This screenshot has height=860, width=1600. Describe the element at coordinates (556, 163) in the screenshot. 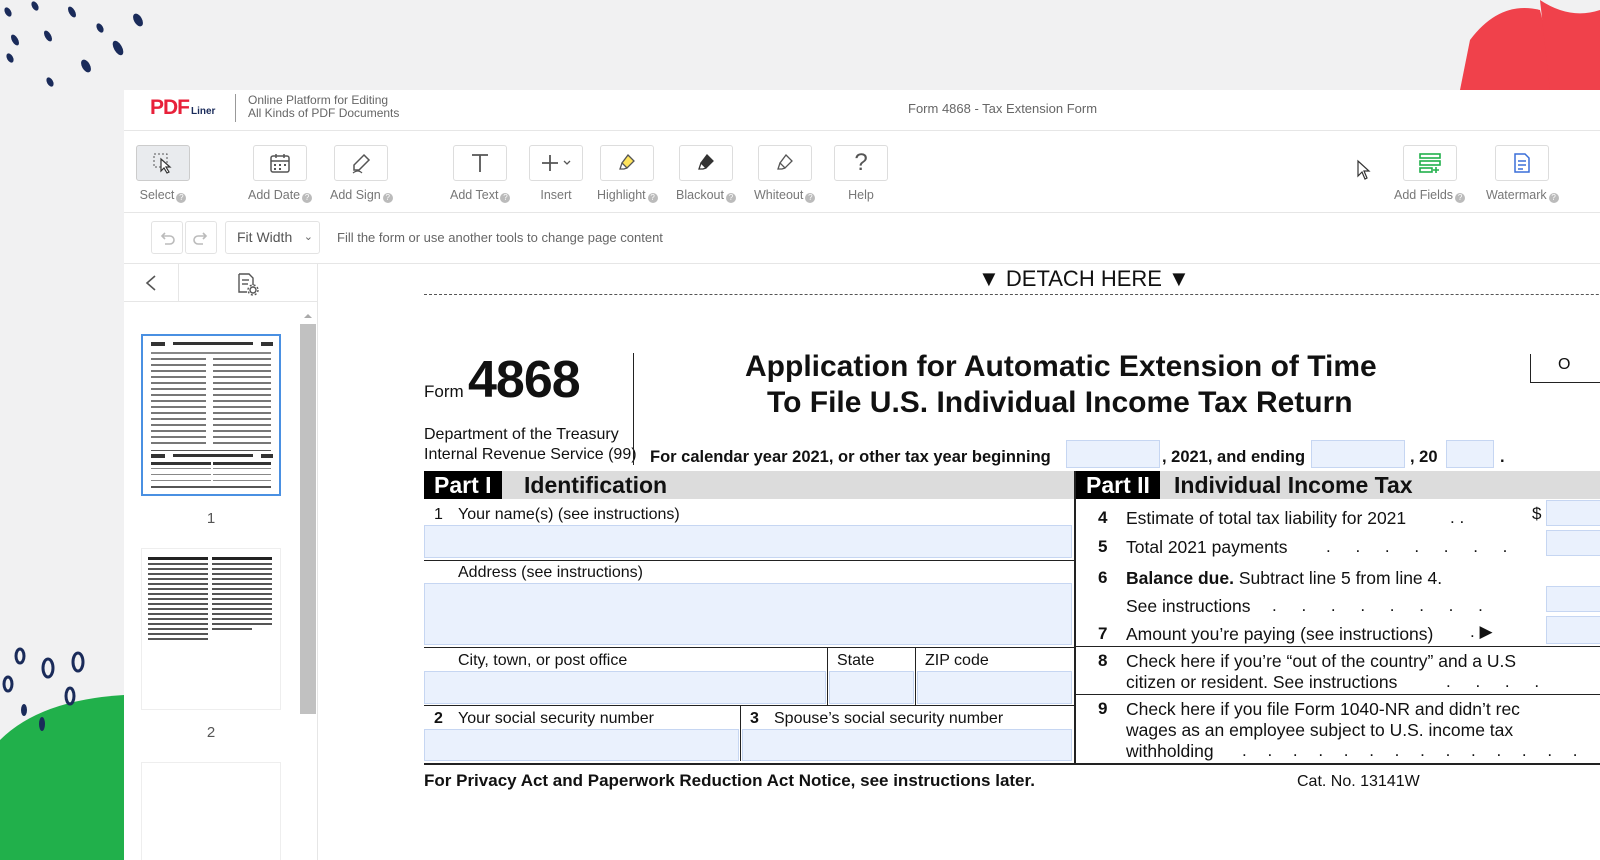

I see `plus-dropdown-icon` at that location.